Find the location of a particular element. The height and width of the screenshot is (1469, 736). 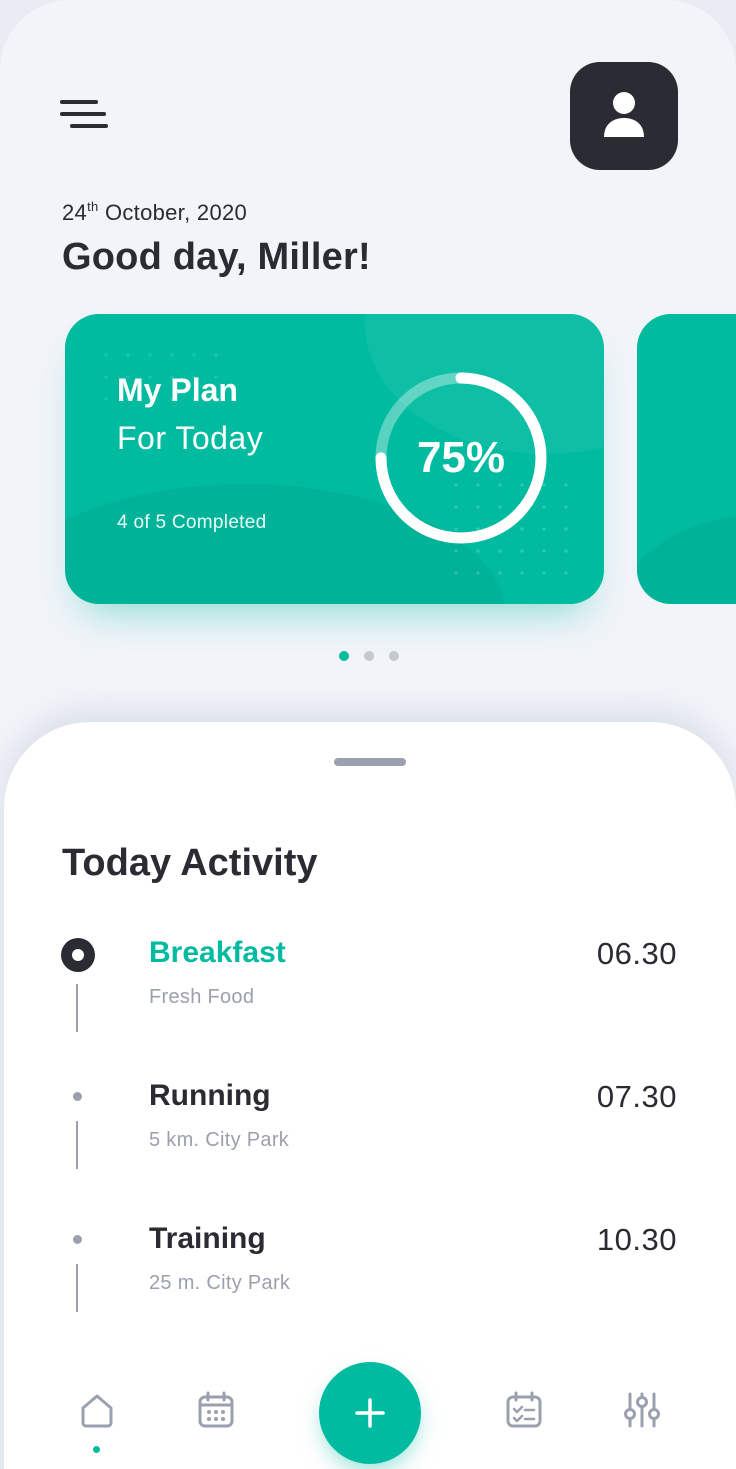

current-date: 24th October, 2020 is located at coordinates (155, 212).